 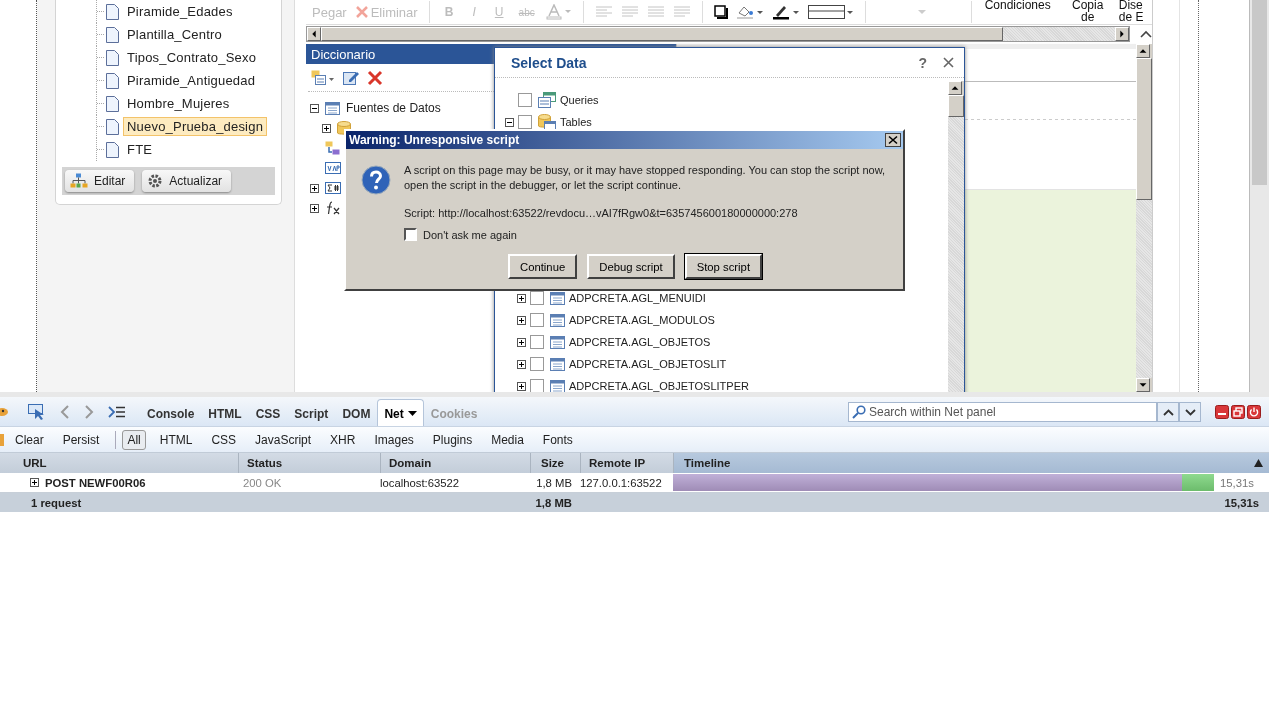 I want to click on panel-tab: HTML, so click(x=225, y=412).